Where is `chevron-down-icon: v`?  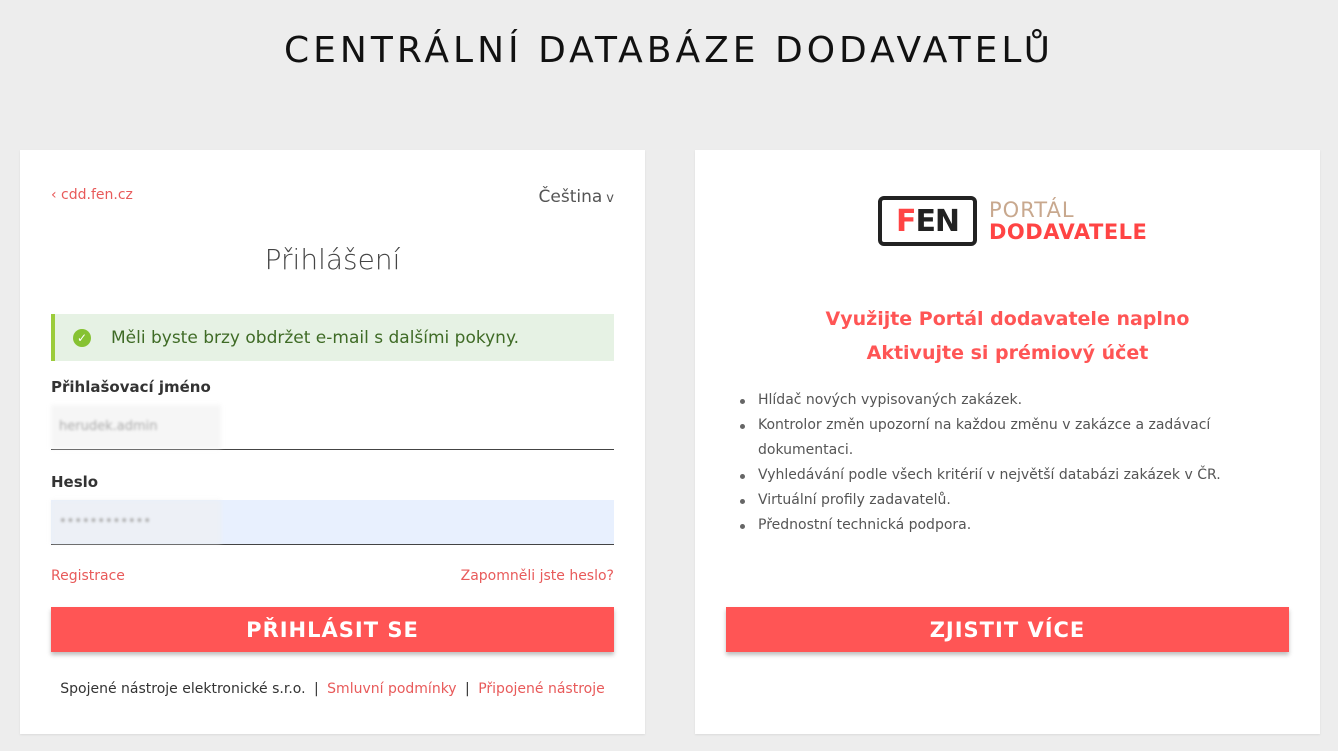
chevron-down-icon: v is located at coordinates (610, 198).